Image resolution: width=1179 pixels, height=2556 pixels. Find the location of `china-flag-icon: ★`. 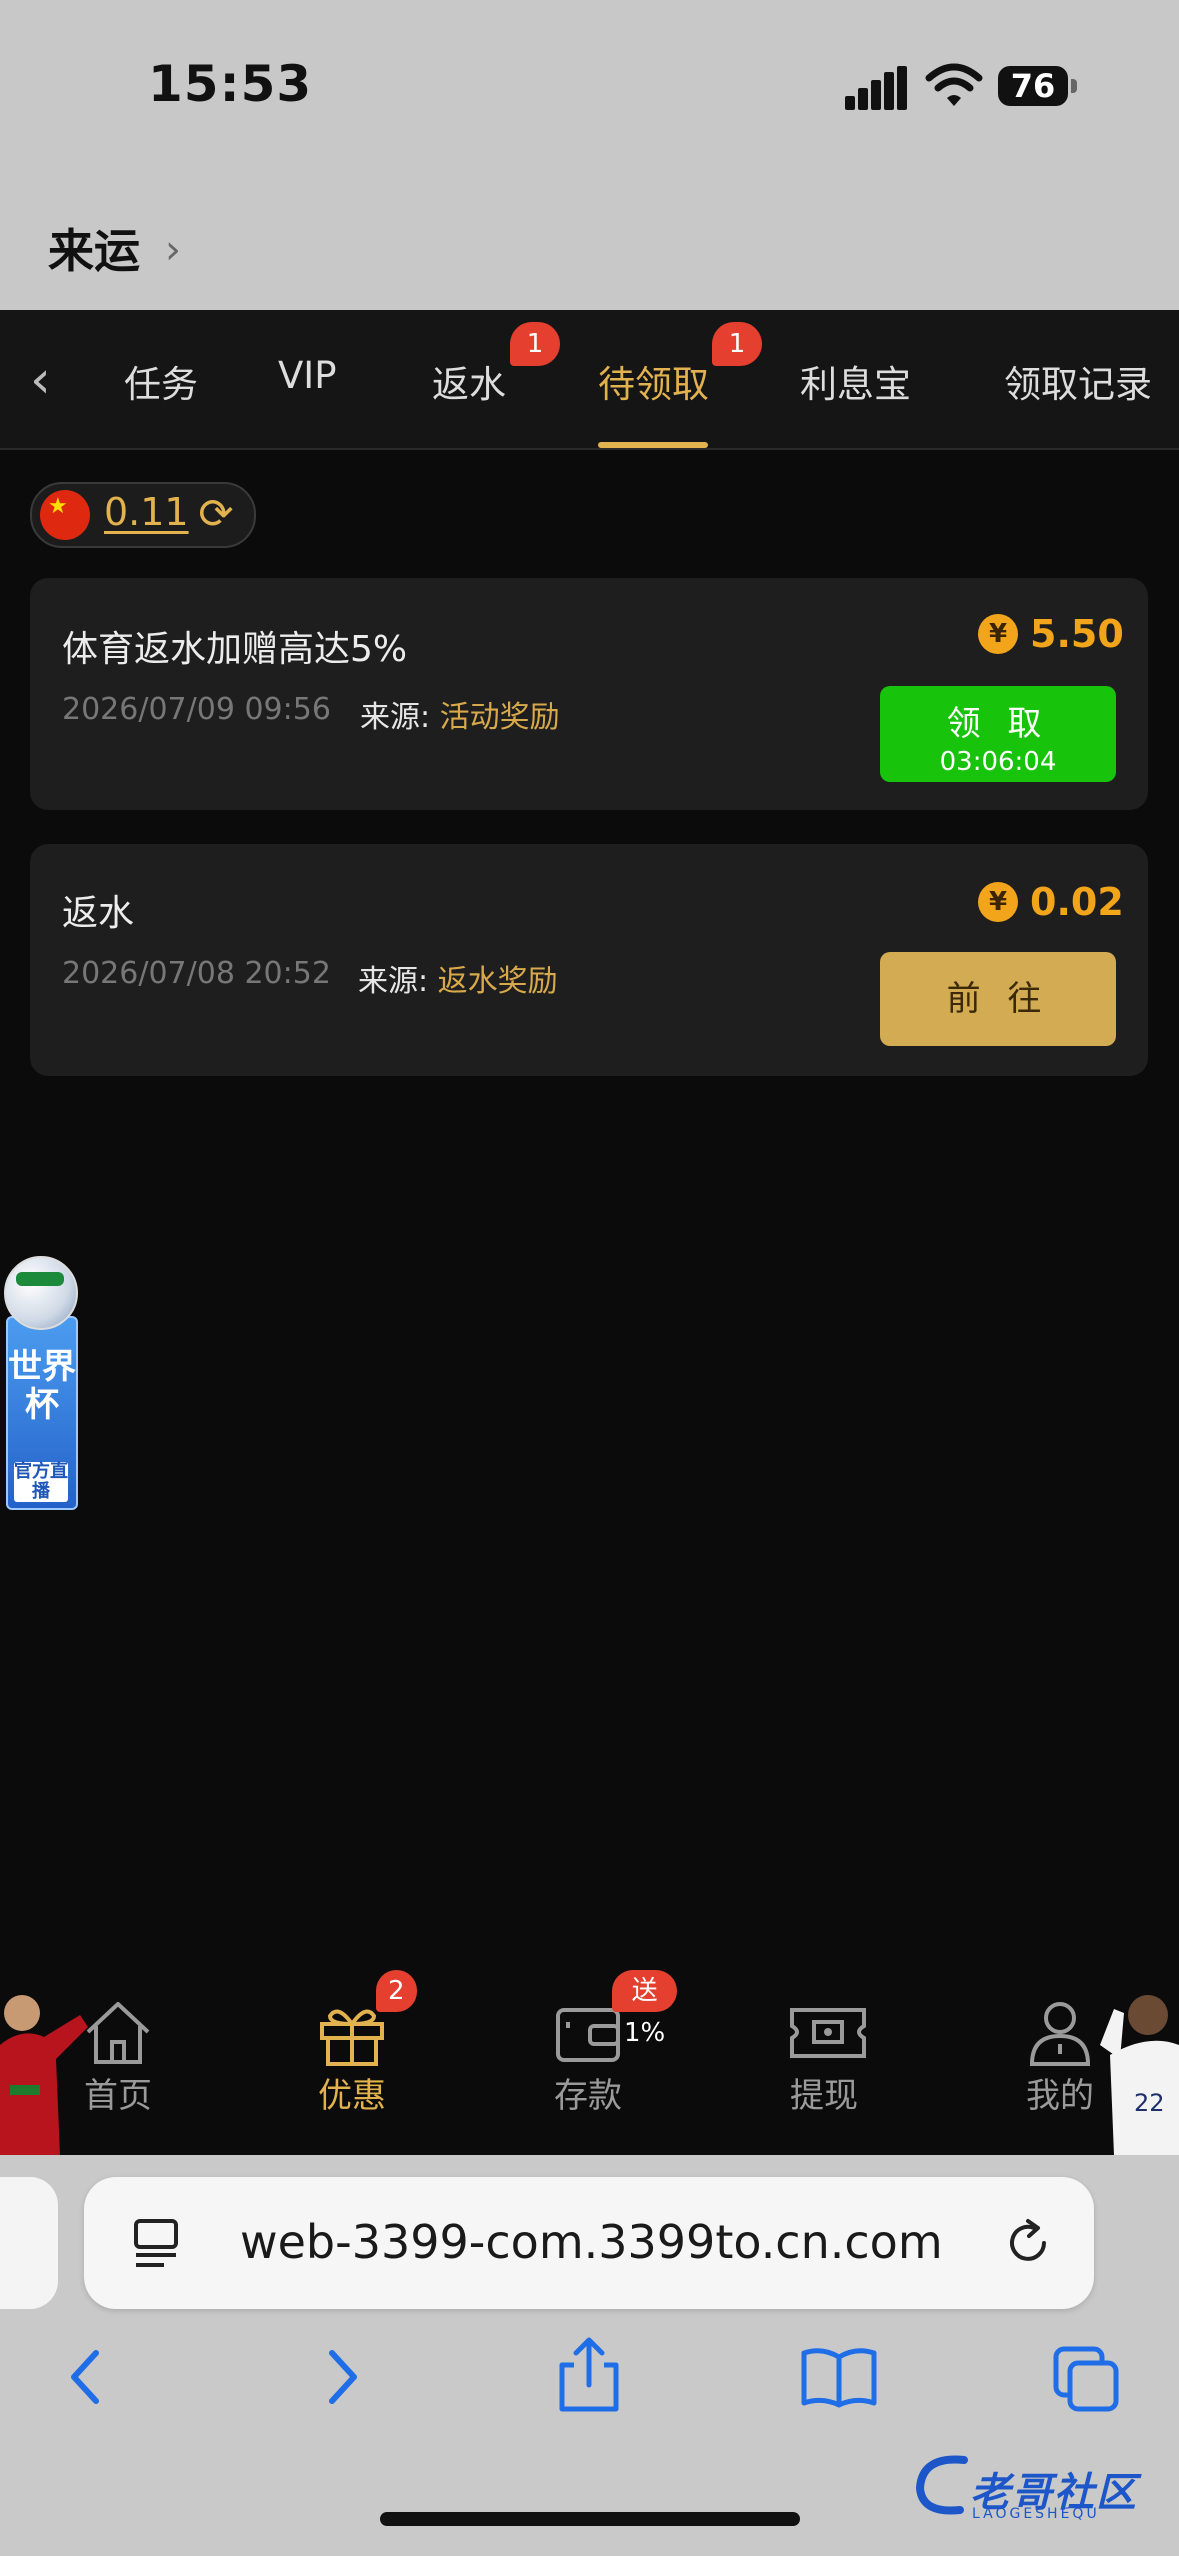

china-flag-icon: ★ is located at coordinates (65, 515).